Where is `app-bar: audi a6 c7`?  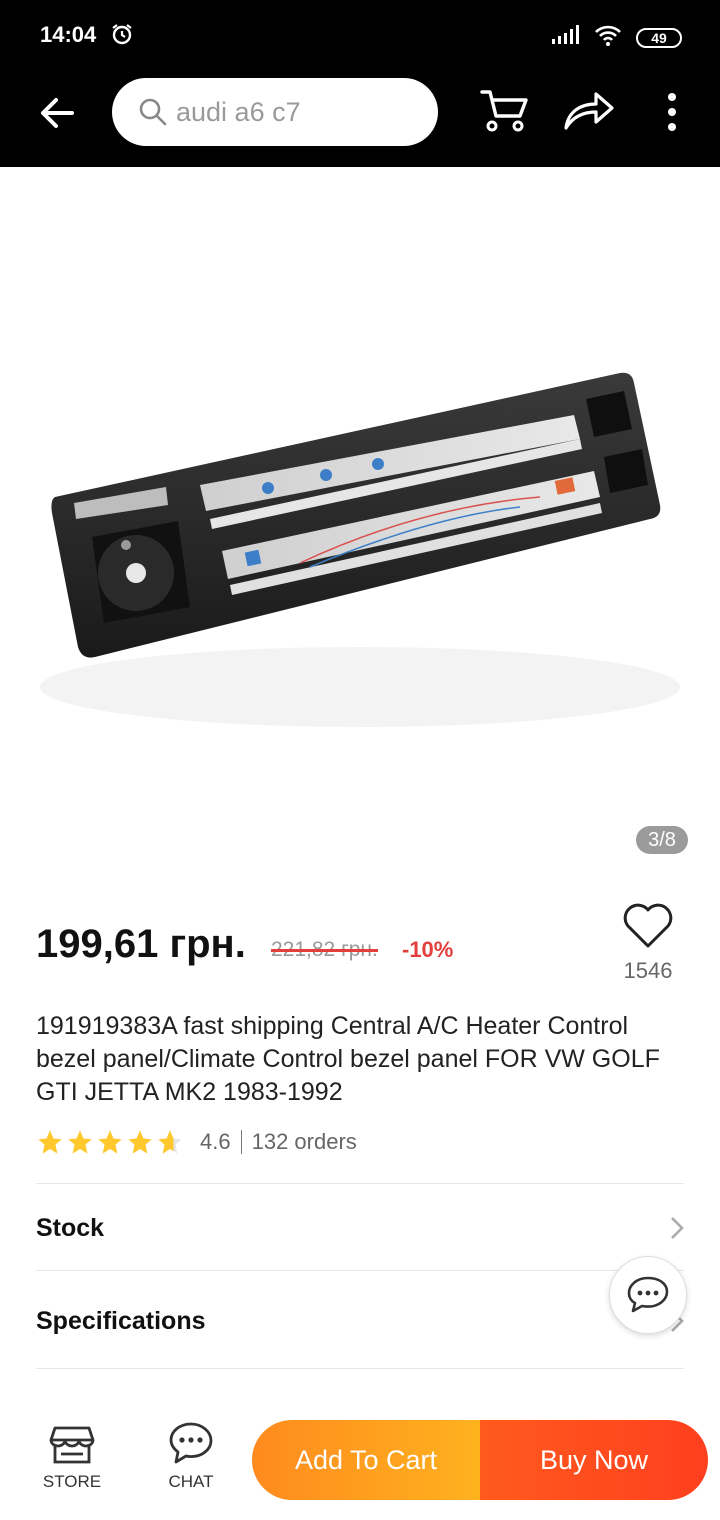 app-bar: audi a6 c7 is located at coordinates (360, 117).